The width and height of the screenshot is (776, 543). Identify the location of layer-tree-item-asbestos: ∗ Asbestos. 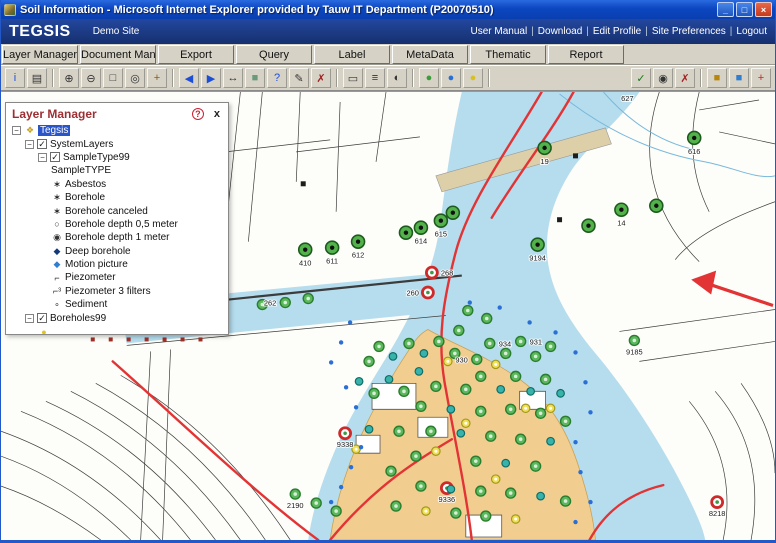
(117, 184).